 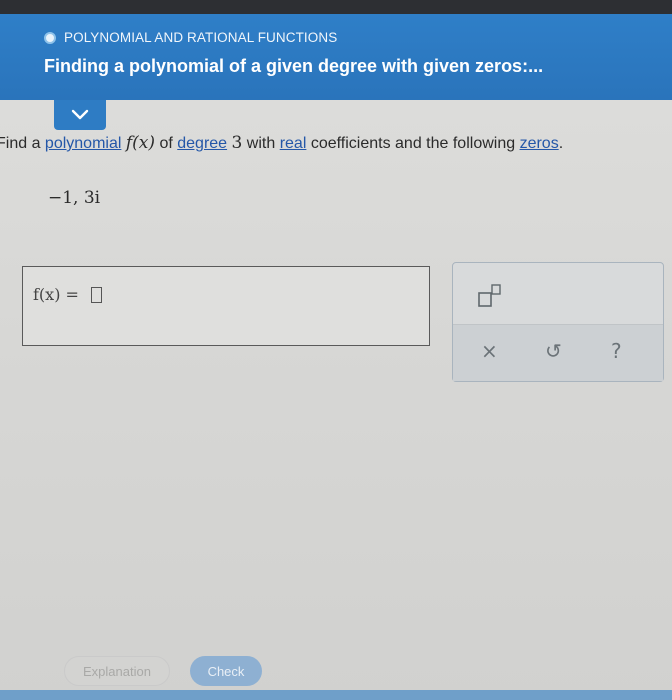 What do you see at coordinates (336, 7) in the screenshot?
I see `screen-bezel` at bounding box center [336, 7].